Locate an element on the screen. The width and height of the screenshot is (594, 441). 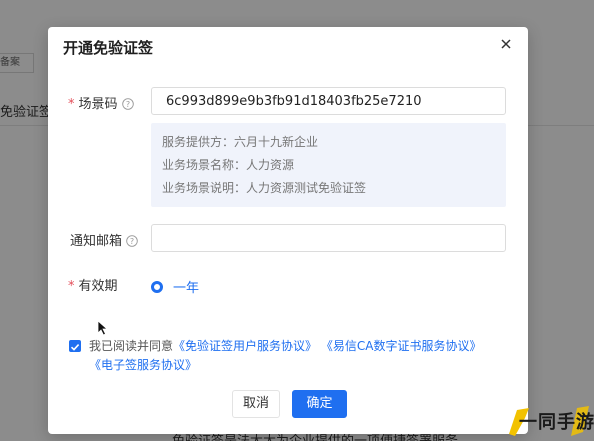
cancel-button: 取消 is located at coordinates (256, 404).